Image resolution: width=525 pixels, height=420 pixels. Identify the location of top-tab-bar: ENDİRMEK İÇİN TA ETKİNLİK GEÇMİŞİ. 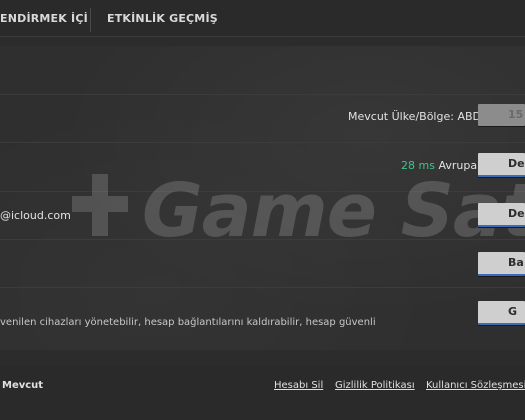
(262, 18).